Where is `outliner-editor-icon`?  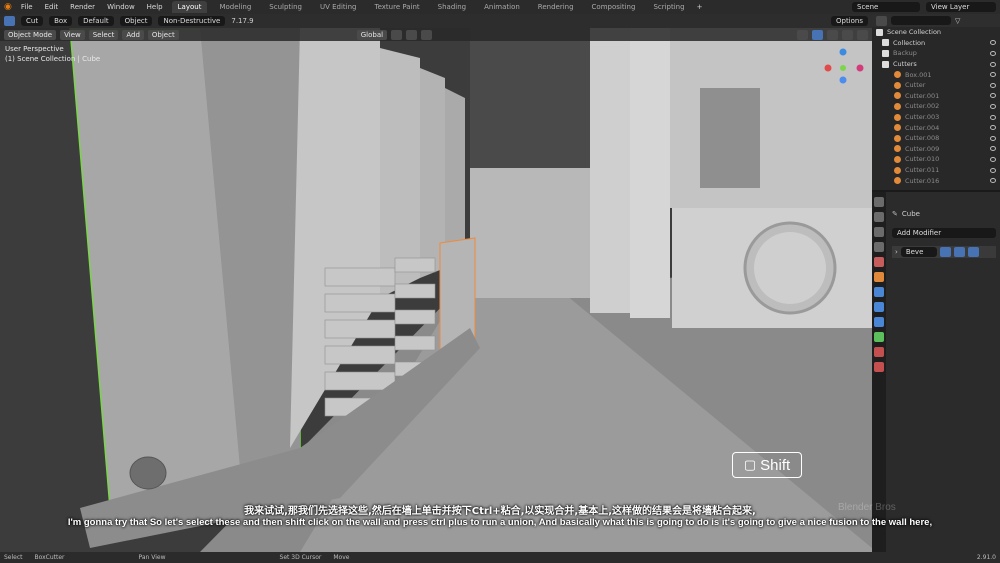 outliner-editor-icon is located at coordinates (881, 20).